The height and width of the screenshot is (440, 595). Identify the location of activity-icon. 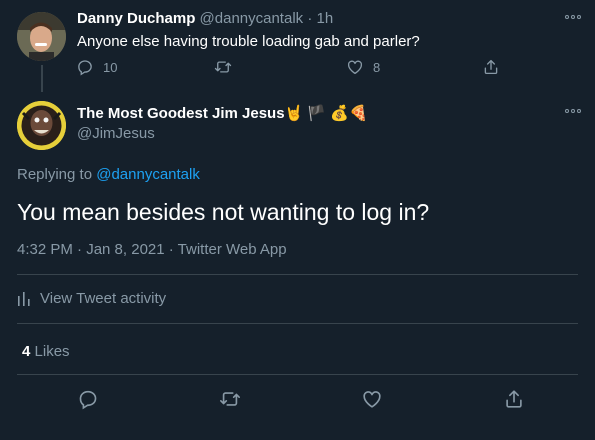
(24, 298).